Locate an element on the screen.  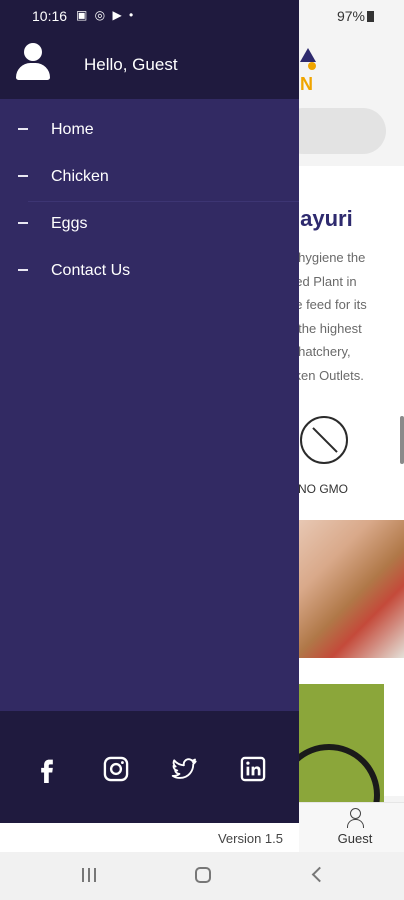
twitter-icon is located at coordinates (184, 769).